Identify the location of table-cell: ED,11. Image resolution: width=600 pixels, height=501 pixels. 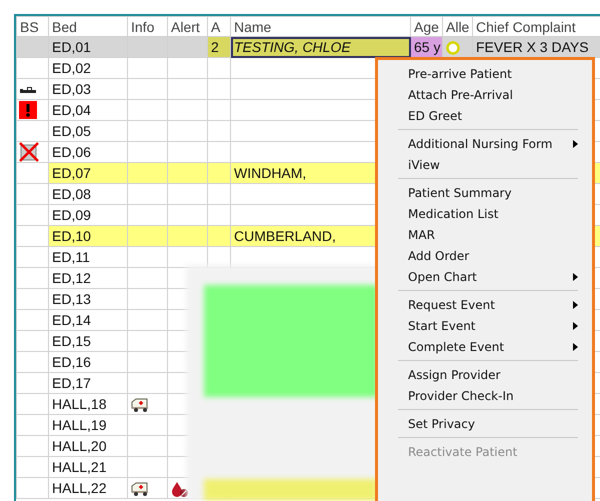
(71, 257).